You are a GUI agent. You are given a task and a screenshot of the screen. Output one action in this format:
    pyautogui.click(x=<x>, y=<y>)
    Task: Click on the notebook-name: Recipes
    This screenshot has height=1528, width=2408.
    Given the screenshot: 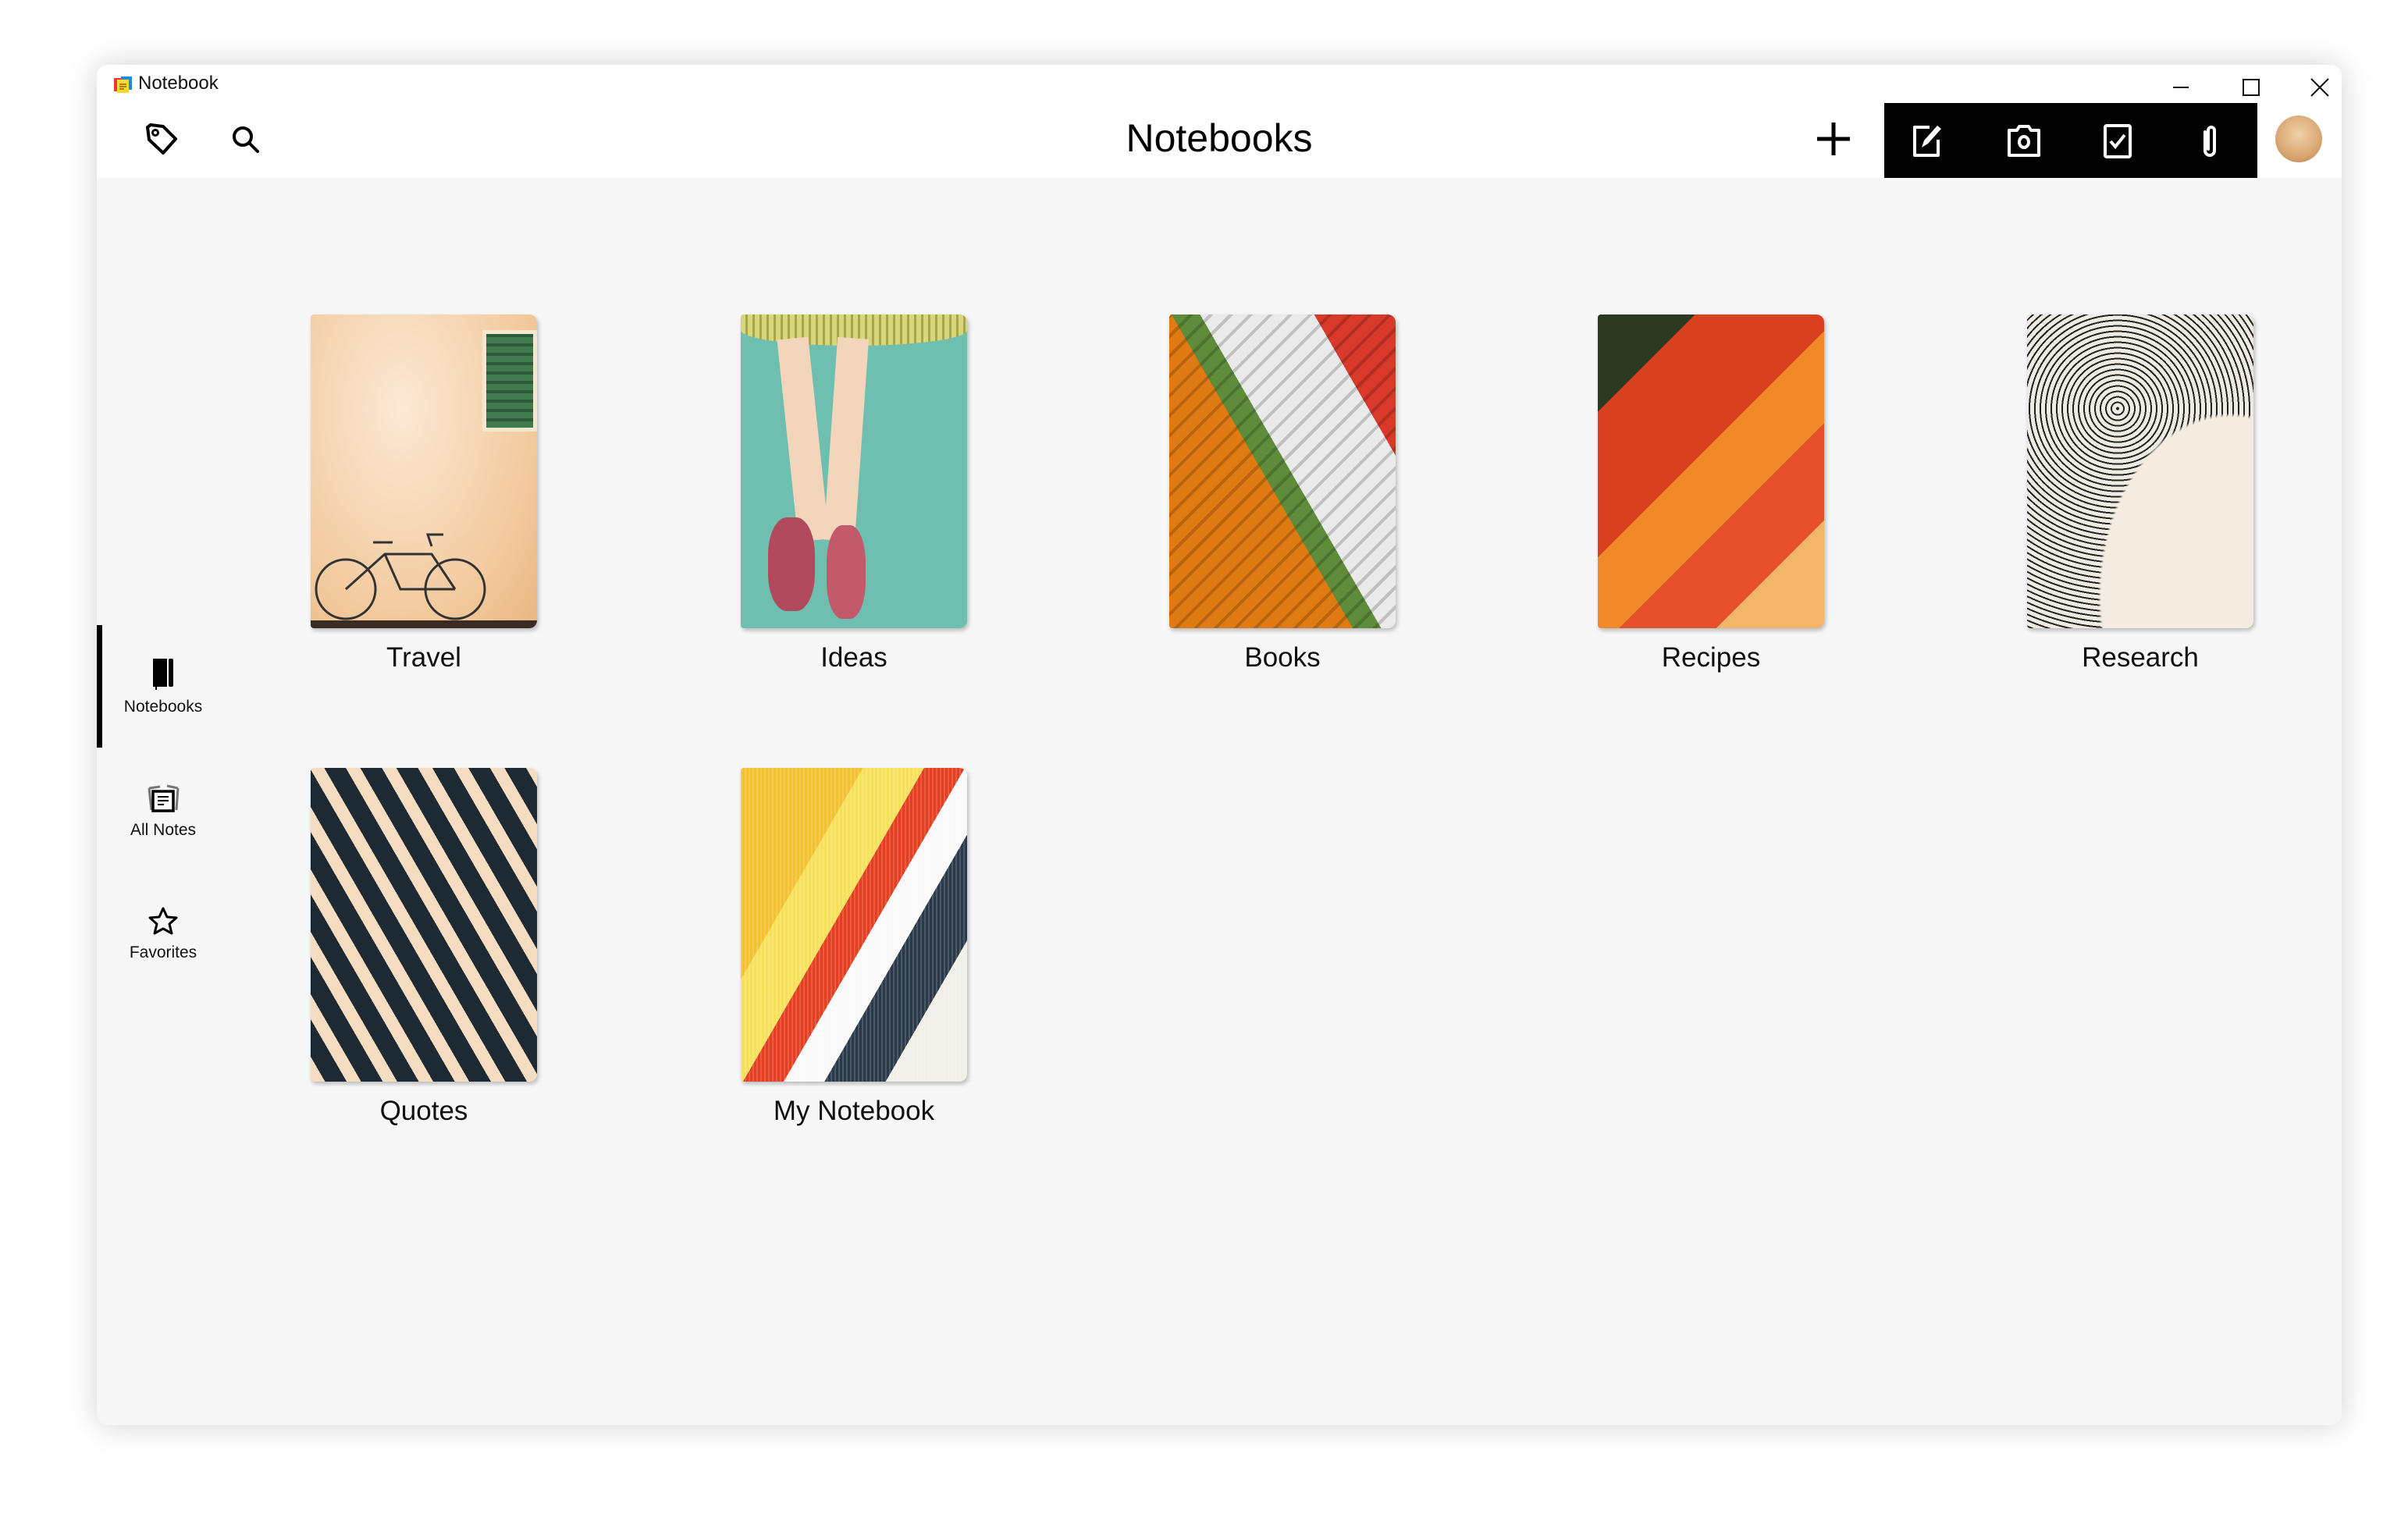 What is the action you would take?
    pyautogui.click(x=1711, y=657)
    